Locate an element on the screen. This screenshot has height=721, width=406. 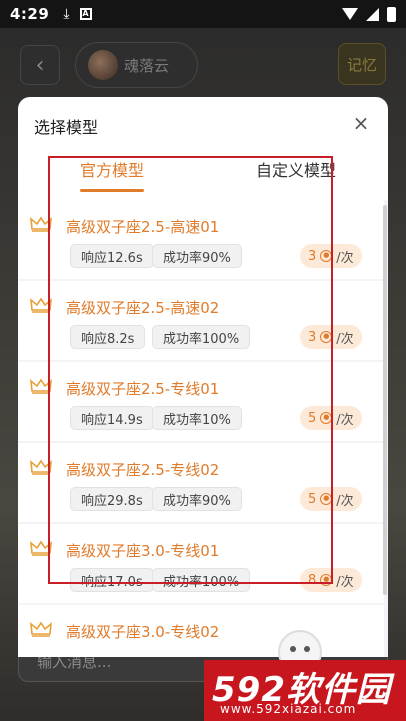
watermark-url: www.592xiazai.com is located at coordinates (288, 709).